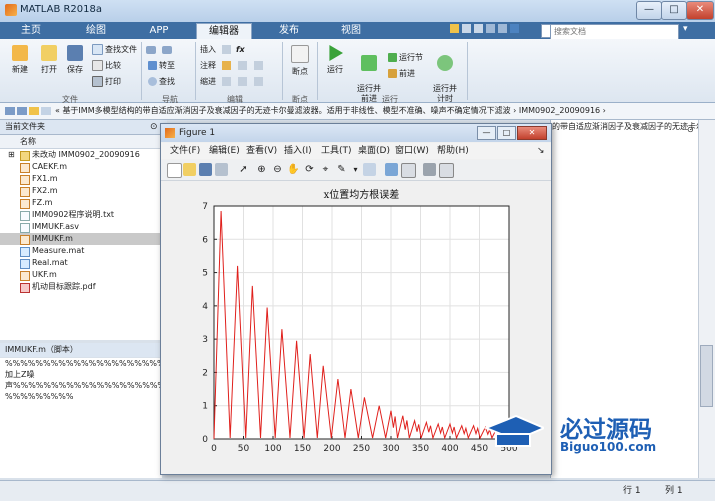 The width and height of the screenshot is (715, 501). What do you see at coordinates (309, 169) in the screenshot?
I see `rotate-3d-icon: ⟳` at bounding box center [309, 169].